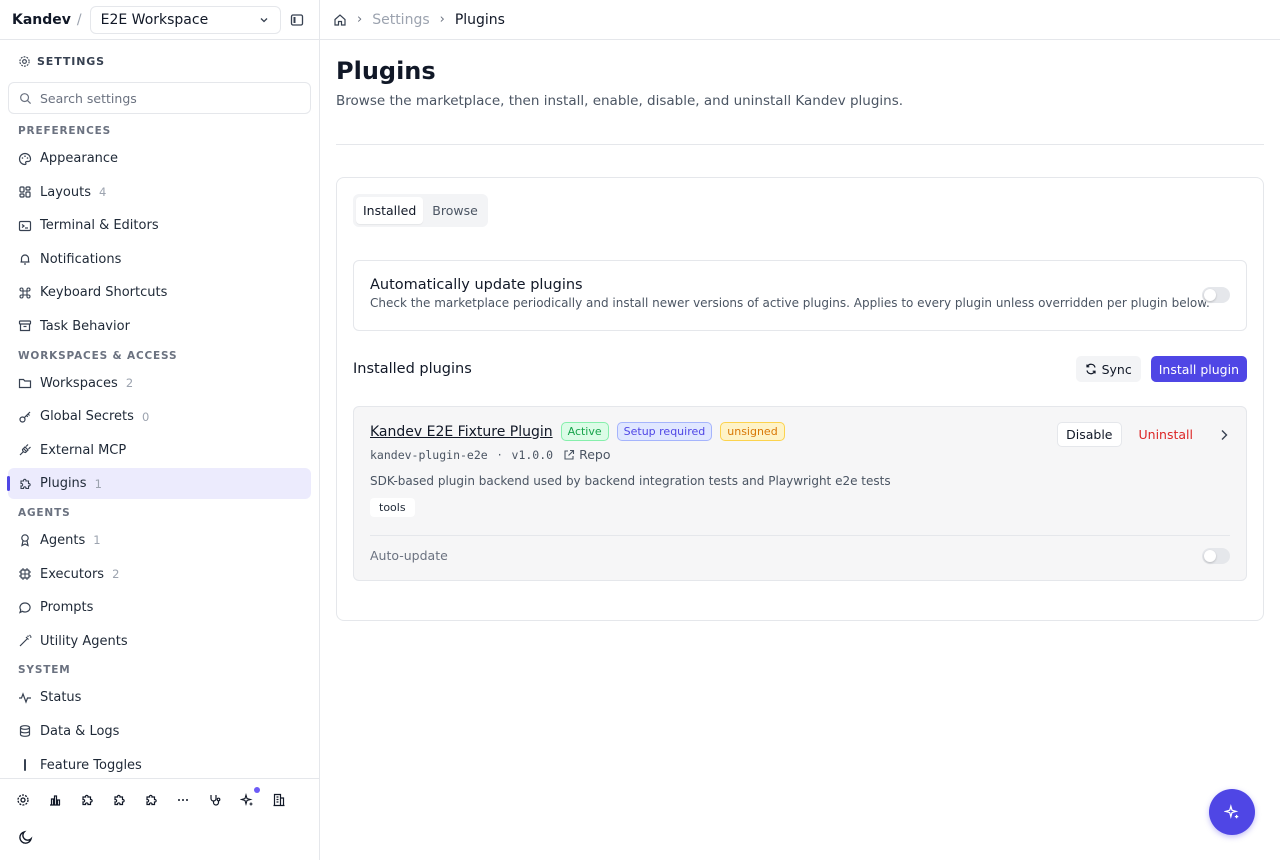 The width and height of the screenshot is (1280, 860). Describe the element at coordinates (1166, 434) in the screenshot. I see `uninstall-button: Uninstall` at that location.